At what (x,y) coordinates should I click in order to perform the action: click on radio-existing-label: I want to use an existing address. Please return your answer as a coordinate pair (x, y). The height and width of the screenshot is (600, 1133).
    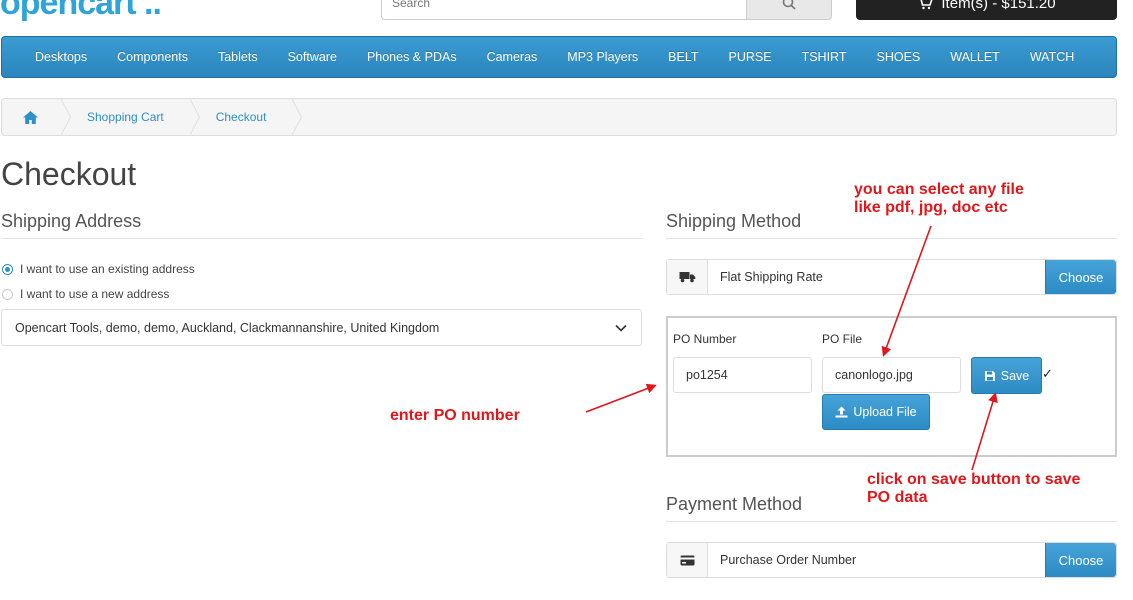
    Looking at the image, I should click on (107, 269).